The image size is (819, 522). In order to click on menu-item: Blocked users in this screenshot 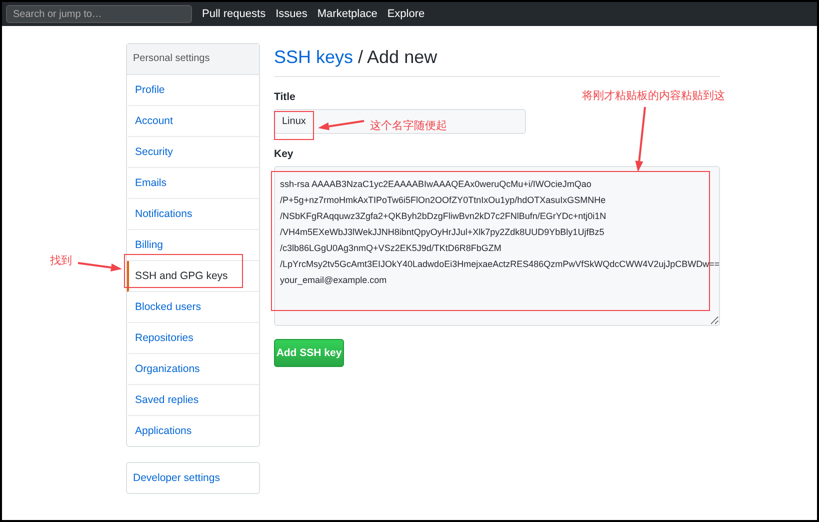, I will do `click(193, 307)`.